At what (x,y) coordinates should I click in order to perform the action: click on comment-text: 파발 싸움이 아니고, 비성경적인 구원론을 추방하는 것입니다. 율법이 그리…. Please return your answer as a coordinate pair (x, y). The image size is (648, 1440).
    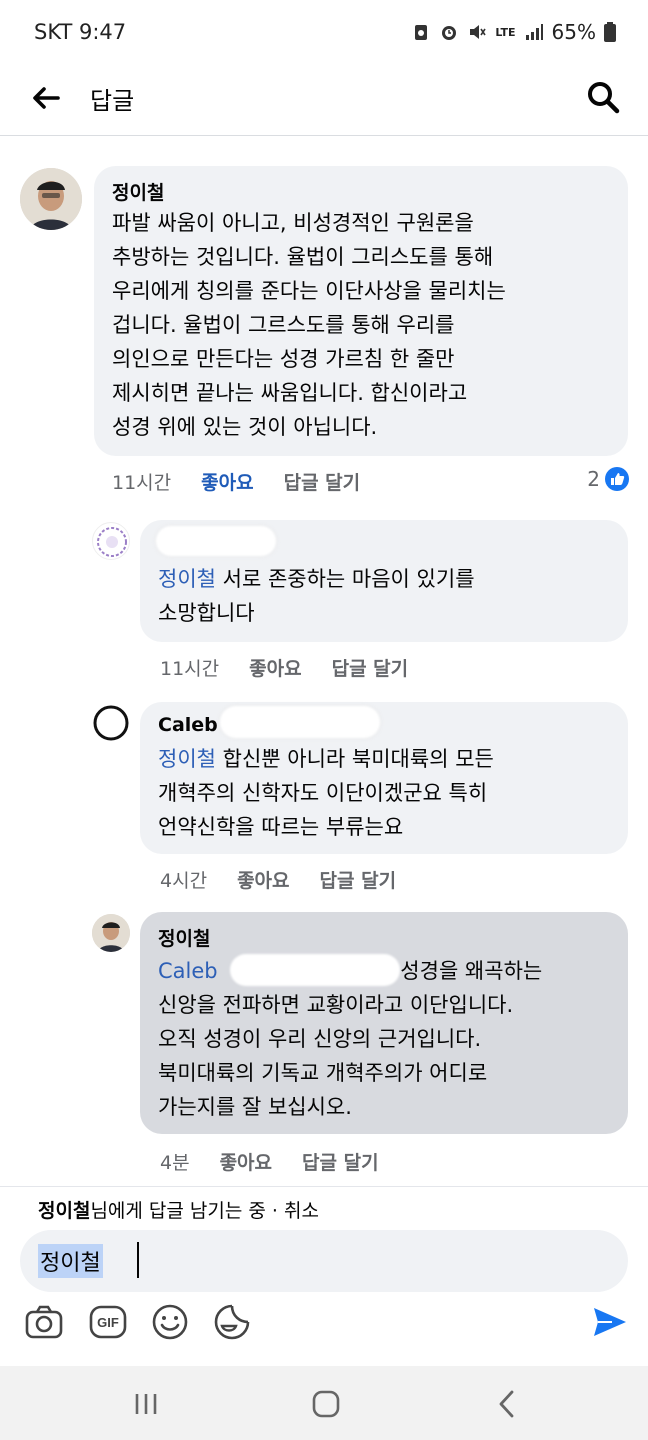
    Looking at the image, I should click on (309, 325).